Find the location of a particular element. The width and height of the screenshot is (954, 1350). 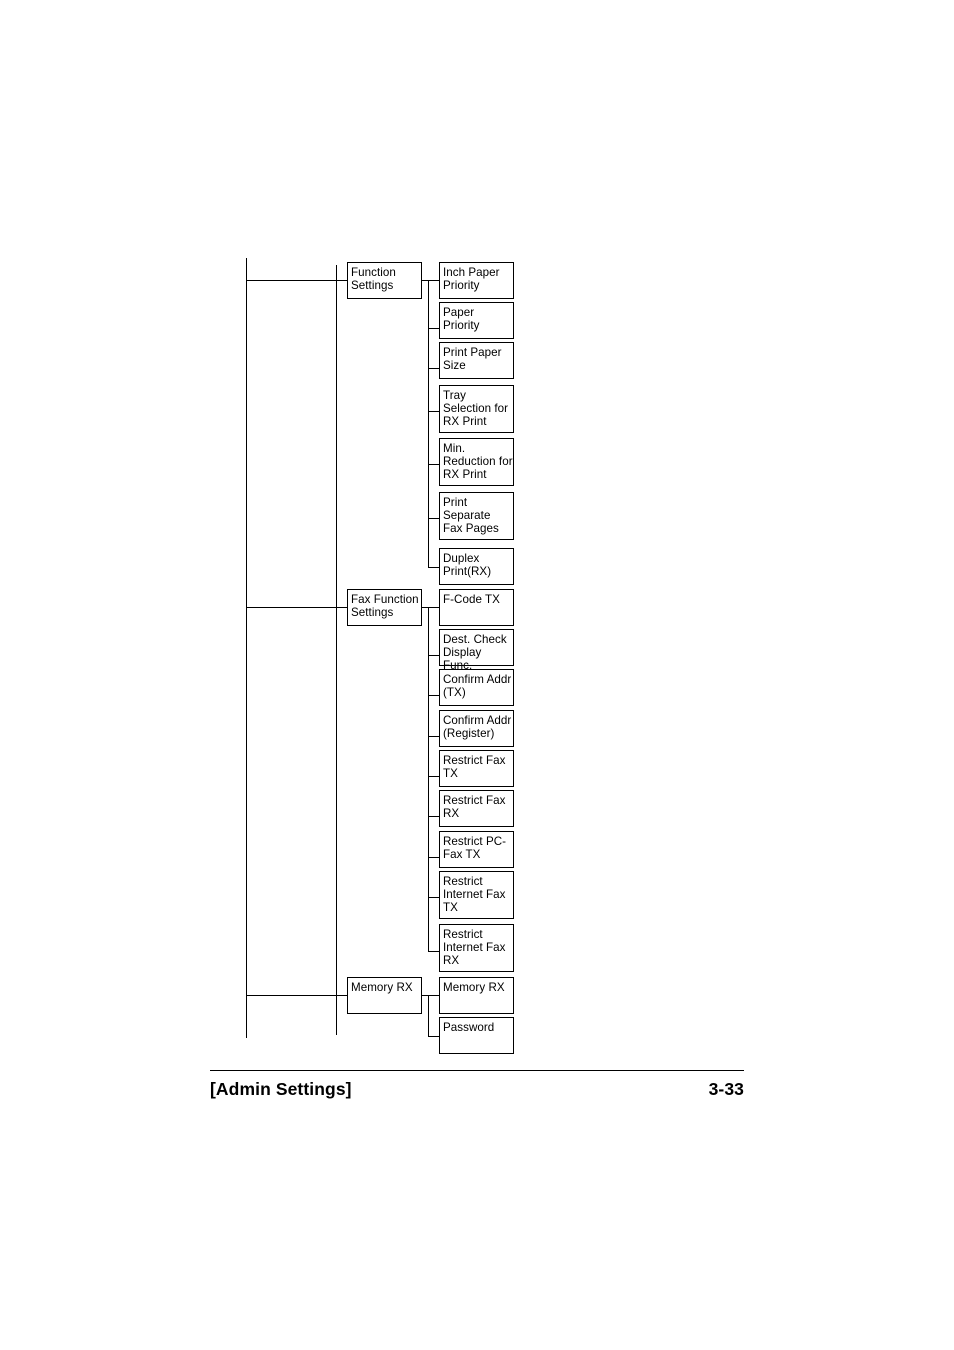

node-memory-rx-child: Memory RX is located at coordinates (476, 995).